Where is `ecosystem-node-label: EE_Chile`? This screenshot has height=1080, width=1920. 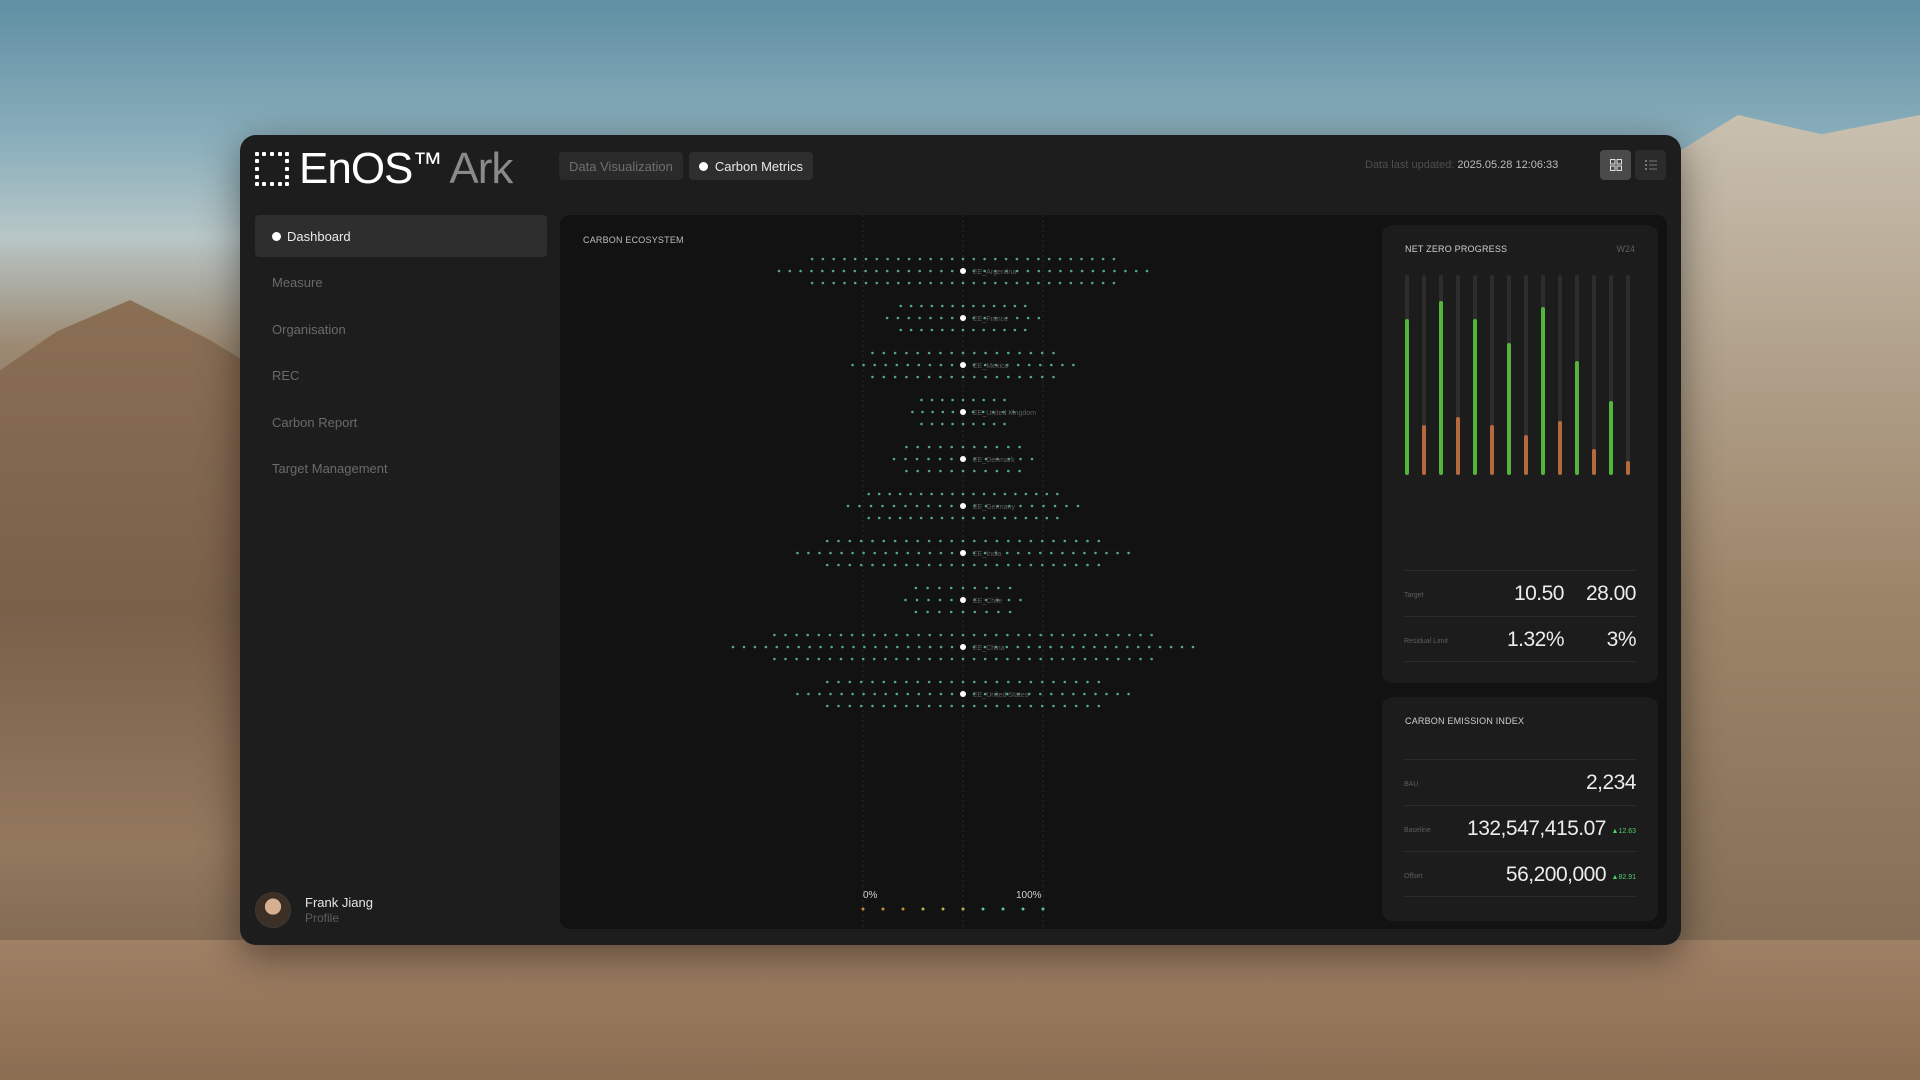 ecosystem-node-label: EE_Chile is located at coordinates (987, 601).